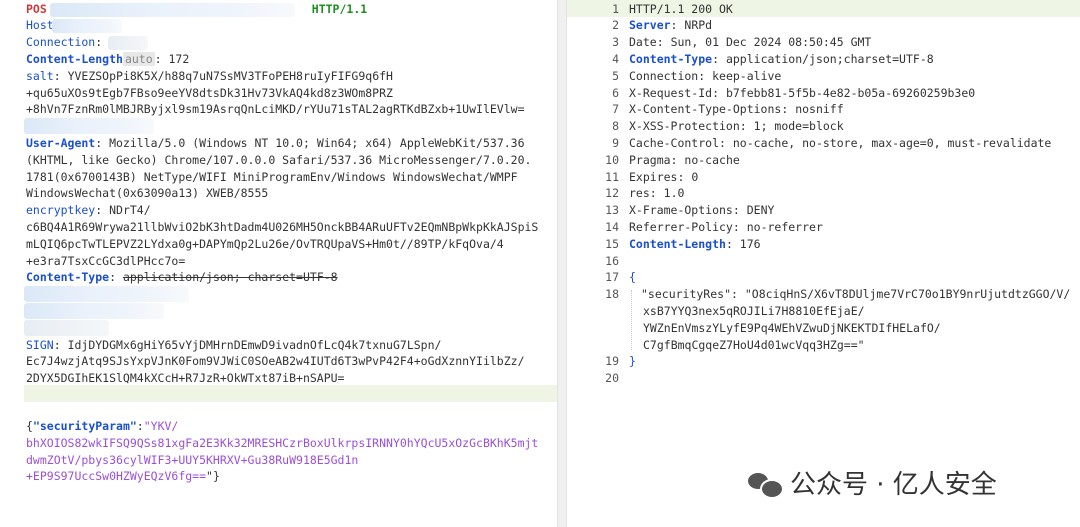 The height and width of the screenshot is (527, 1080). I want to click on response-line: Server: NRPd, so click(671, 25).